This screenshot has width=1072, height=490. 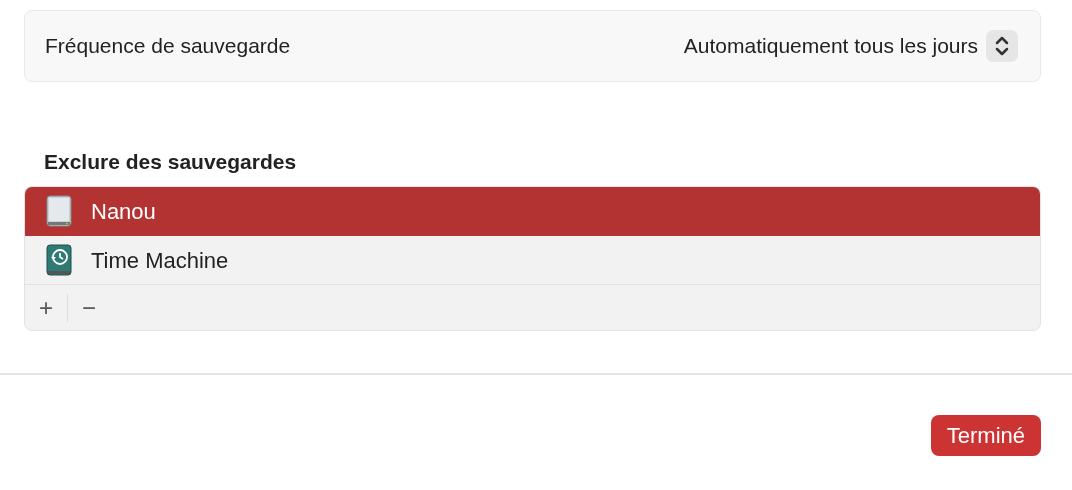 I want to click on list-item: Time Machine, so click(x=532, y=260).